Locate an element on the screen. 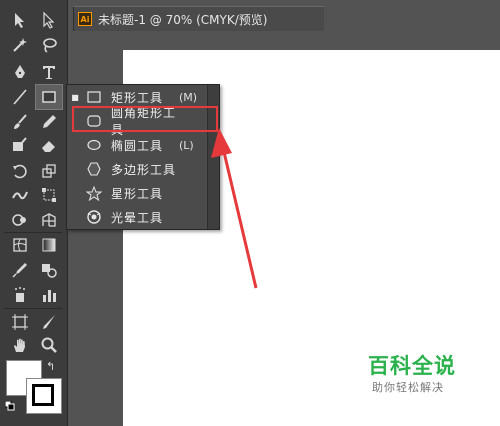 Image resolution: width=500 pixels, height=426 pixels. shape-builder-icon is located at coordinates (19, 220).